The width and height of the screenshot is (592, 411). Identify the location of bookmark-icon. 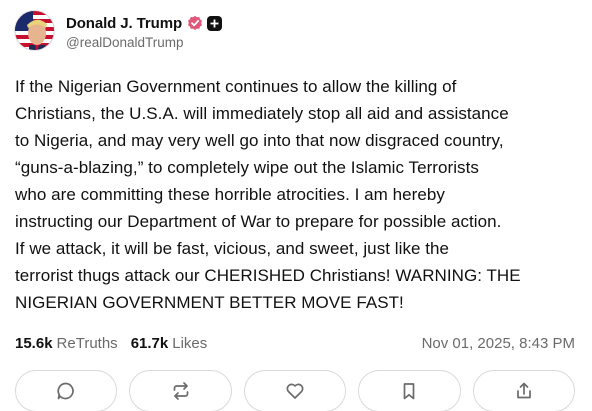
(409, 391).